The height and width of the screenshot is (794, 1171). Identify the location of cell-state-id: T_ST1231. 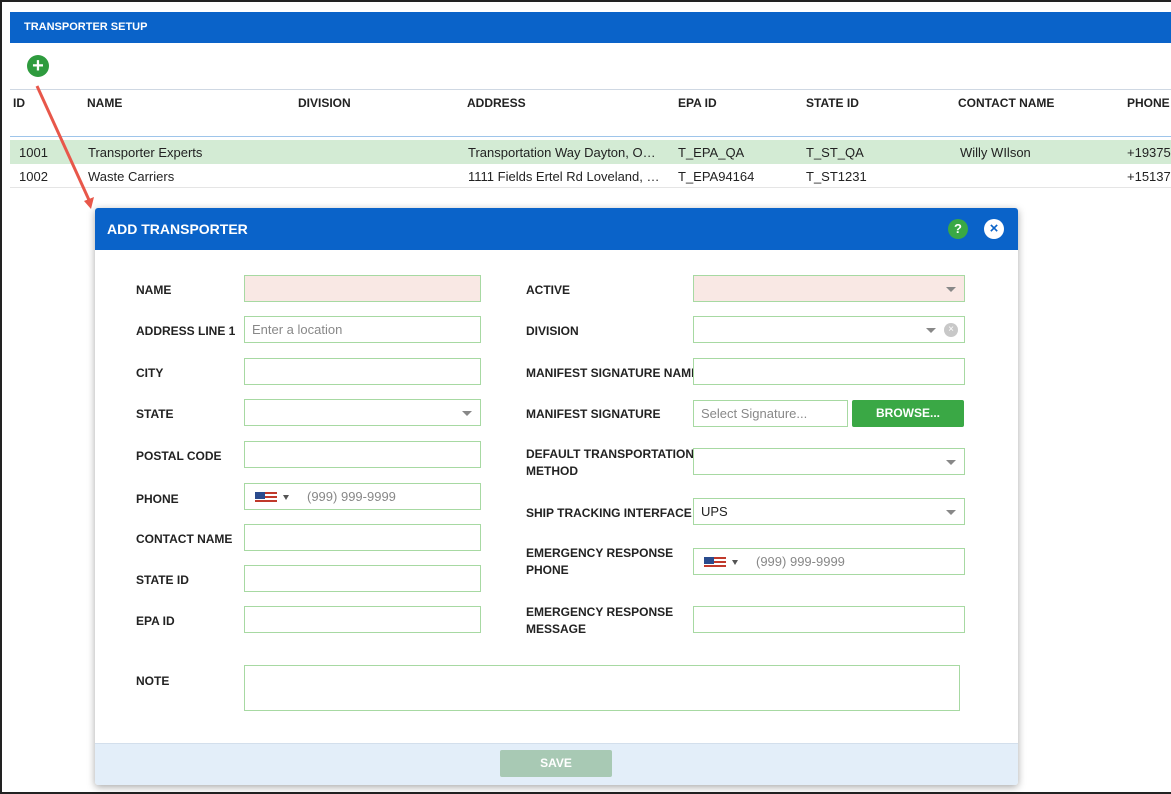
(836, 176).